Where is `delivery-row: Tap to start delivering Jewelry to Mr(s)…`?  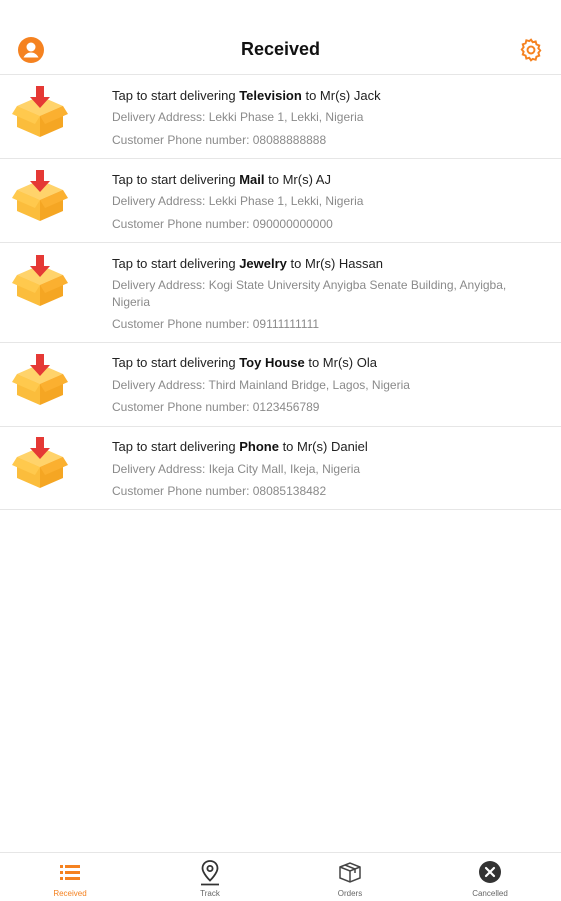 delivery-row: Tap to start delivering Jewelry to Mr(s)… is located at coordinates (280, 293).